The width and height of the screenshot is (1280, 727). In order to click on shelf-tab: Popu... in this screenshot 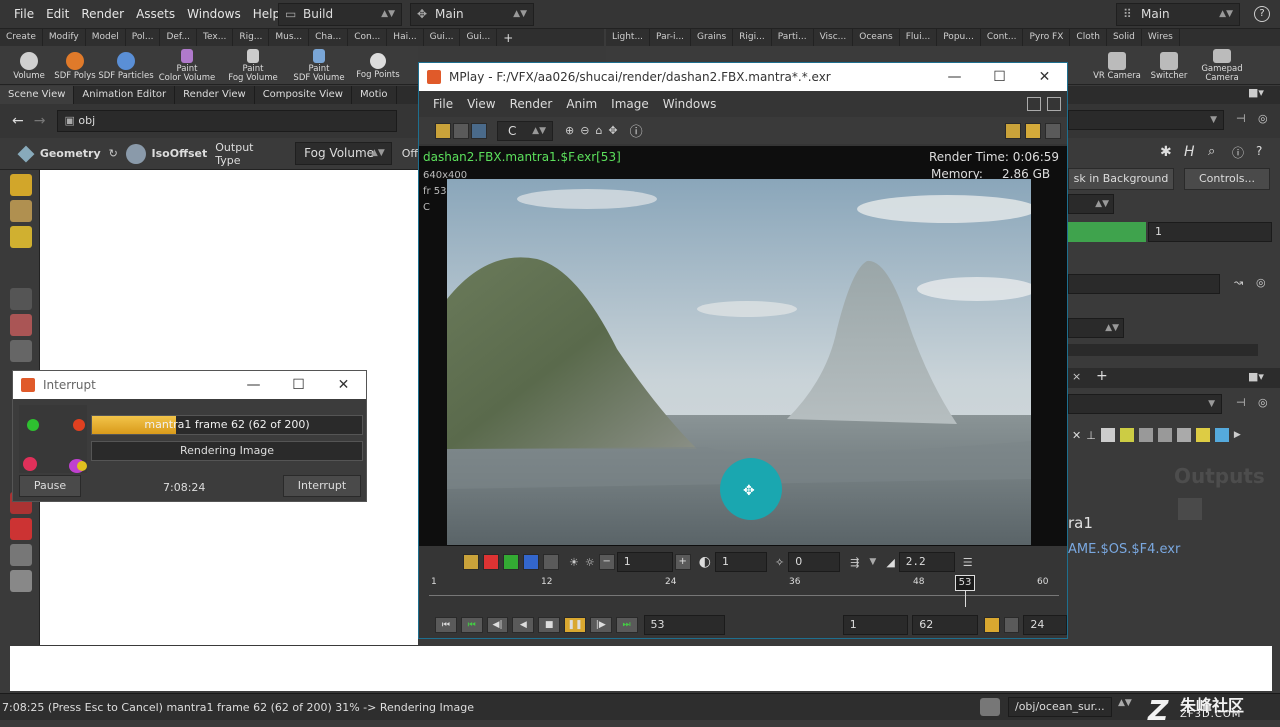, I will do `click(959, 37)`.